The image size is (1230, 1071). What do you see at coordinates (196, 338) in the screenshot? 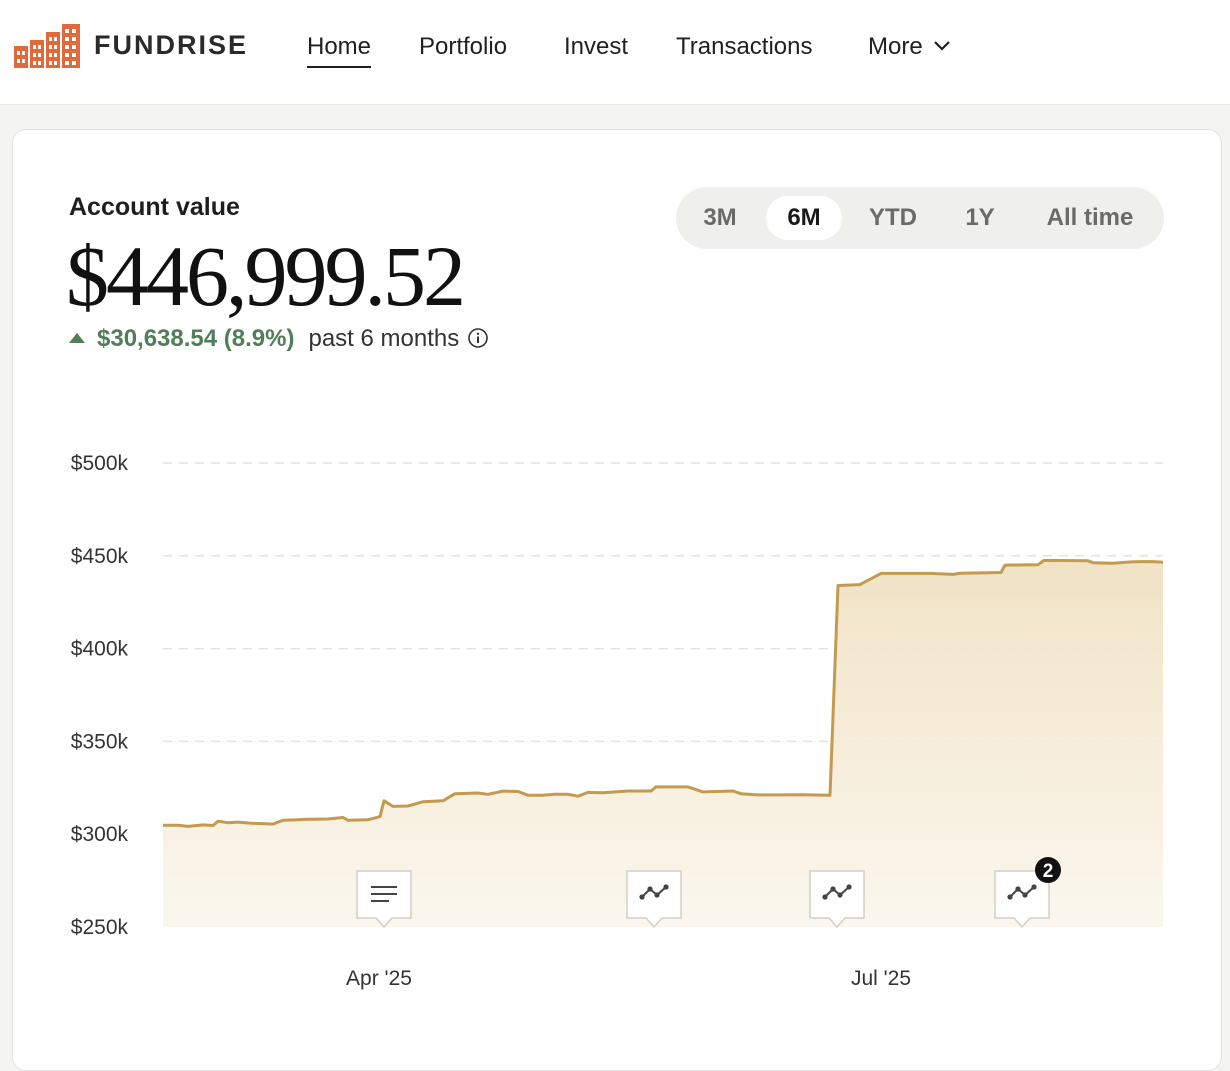
I see `account-change-amount: $30,638.54 (8.9%)` at bounding box center [196, 338].